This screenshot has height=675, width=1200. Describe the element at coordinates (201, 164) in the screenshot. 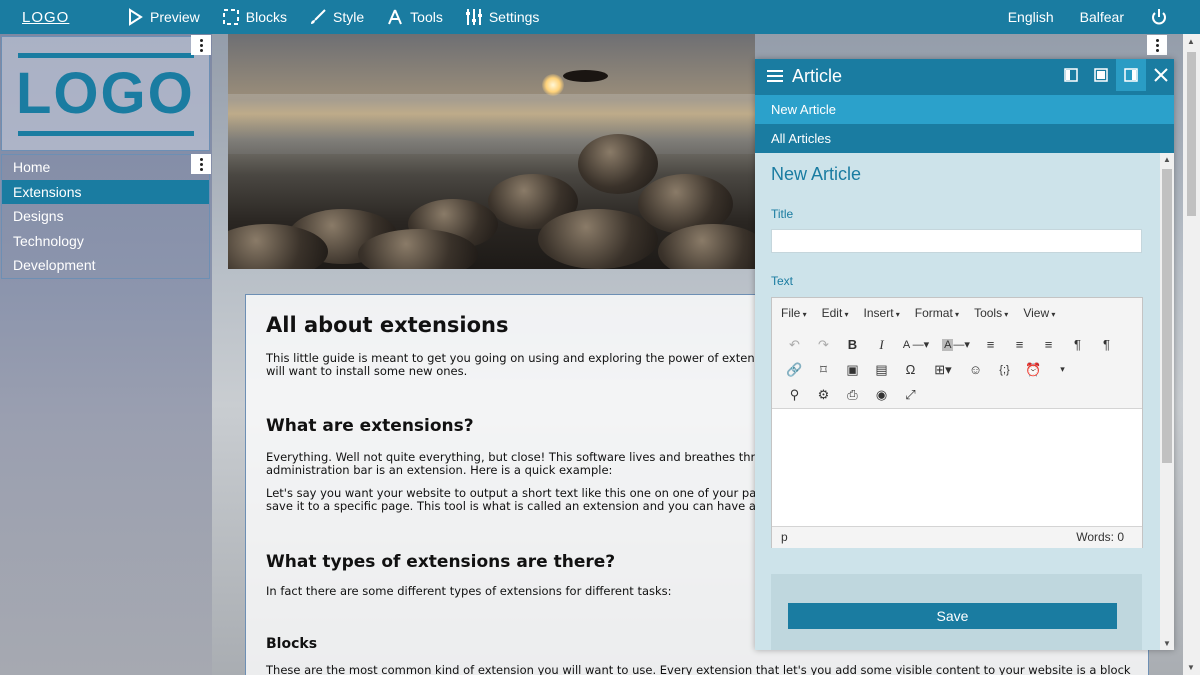

I see `nav-options-button` at that location.